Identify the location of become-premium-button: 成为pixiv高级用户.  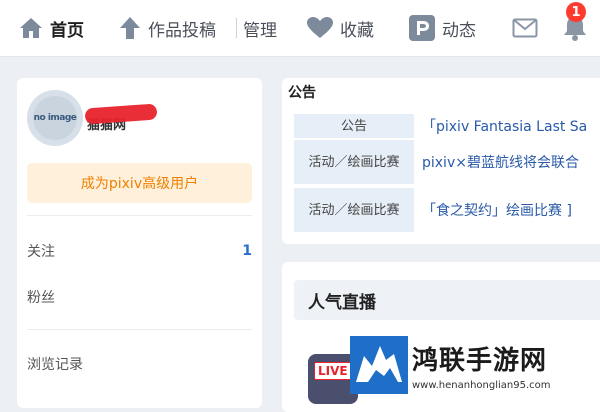
(139, 183).